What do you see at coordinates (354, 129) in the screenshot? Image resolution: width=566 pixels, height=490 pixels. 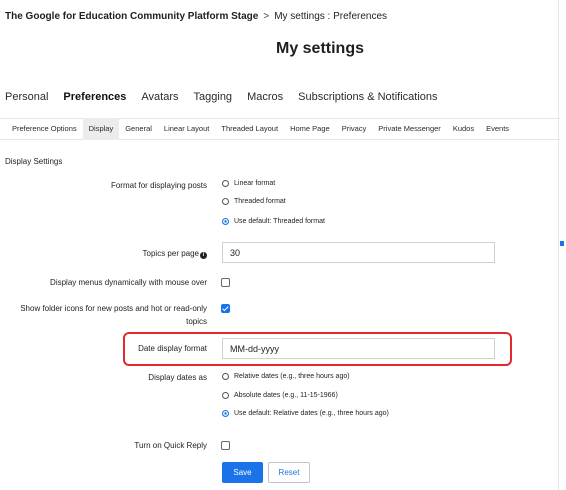 I see `subtab-privacy: Privacy` at bounding box center [354, 129].